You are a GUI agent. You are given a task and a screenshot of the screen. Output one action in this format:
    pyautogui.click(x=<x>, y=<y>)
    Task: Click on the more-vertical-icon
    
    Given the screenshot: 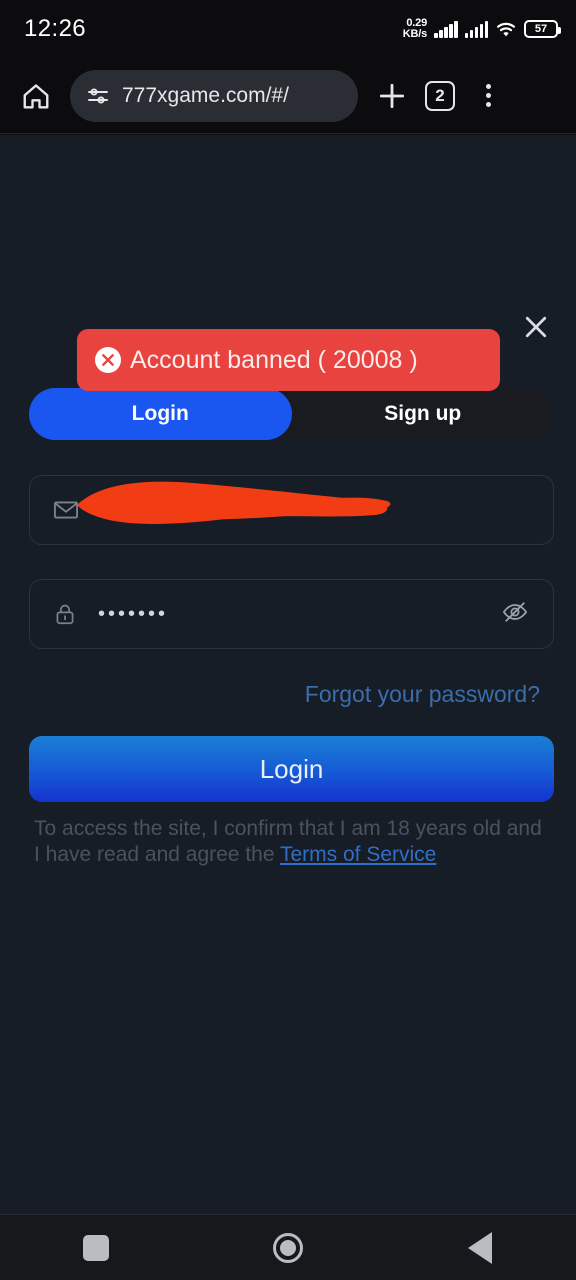 What is the action you would take?
    pyautogui.click(x=488, y=95)
    